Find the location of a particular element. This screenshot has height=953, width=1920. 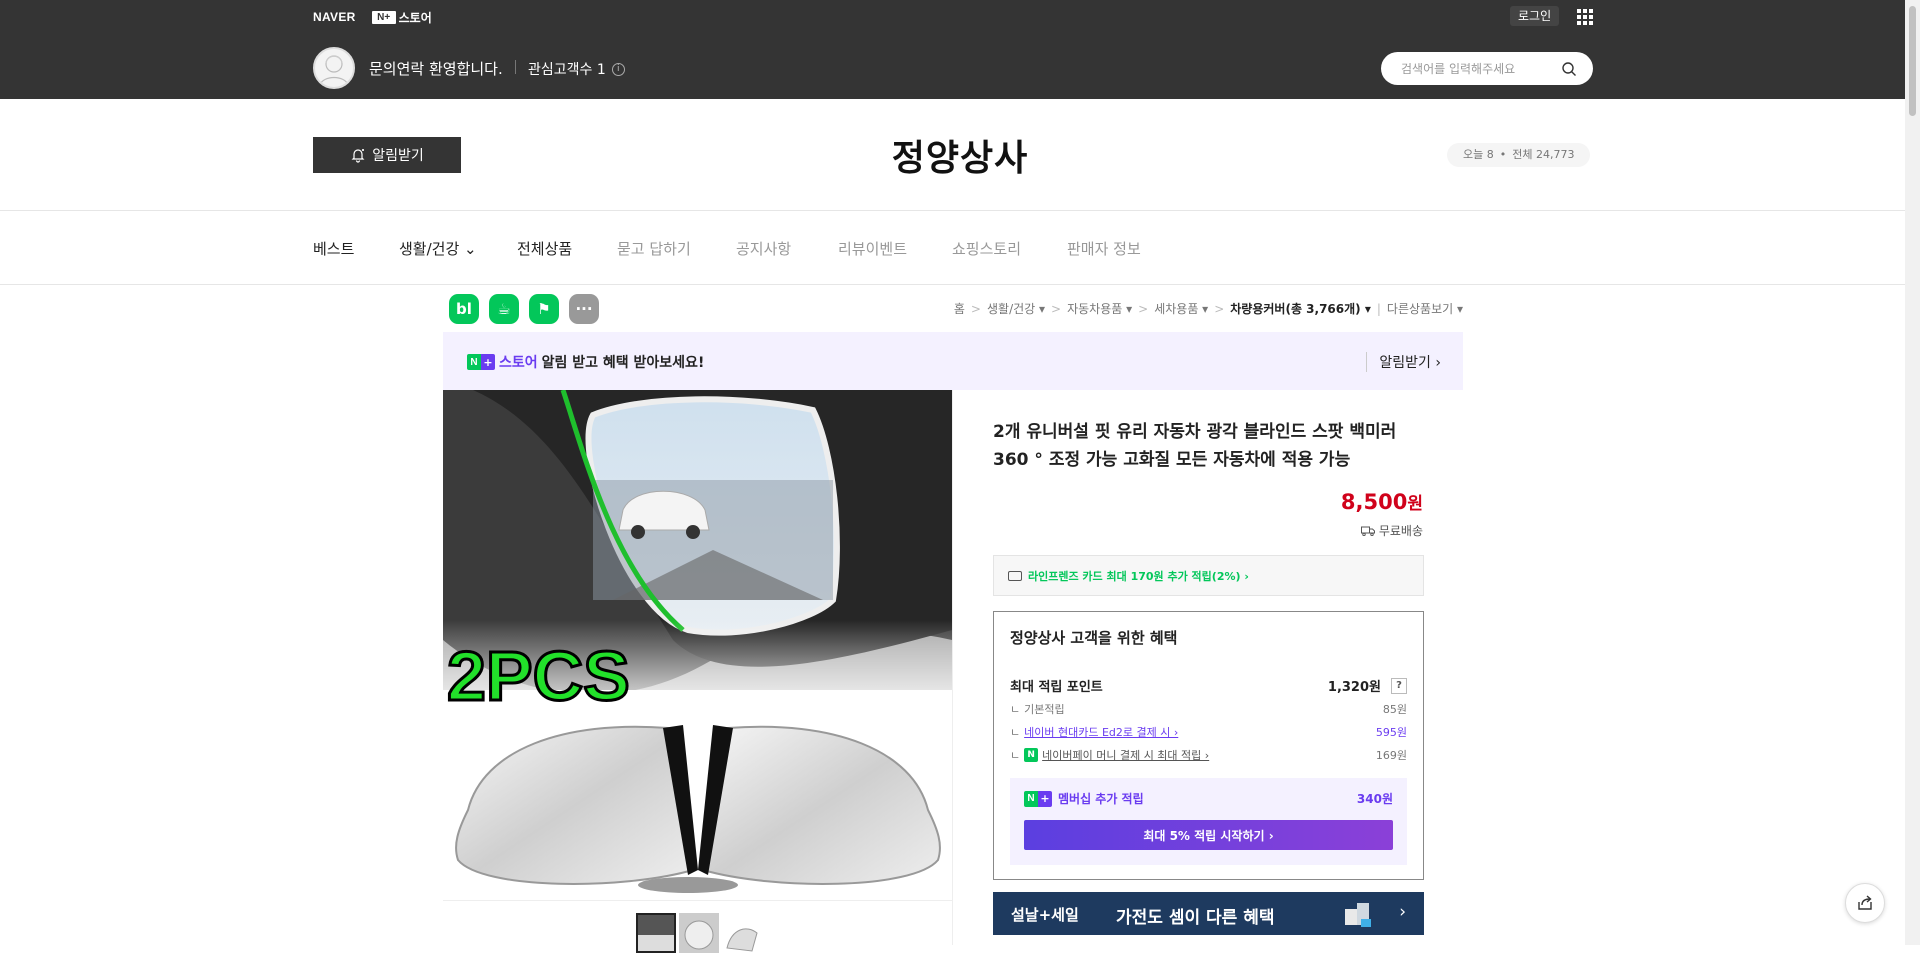

alarm-label: 알림받기 is located at coordinates (398, 156).